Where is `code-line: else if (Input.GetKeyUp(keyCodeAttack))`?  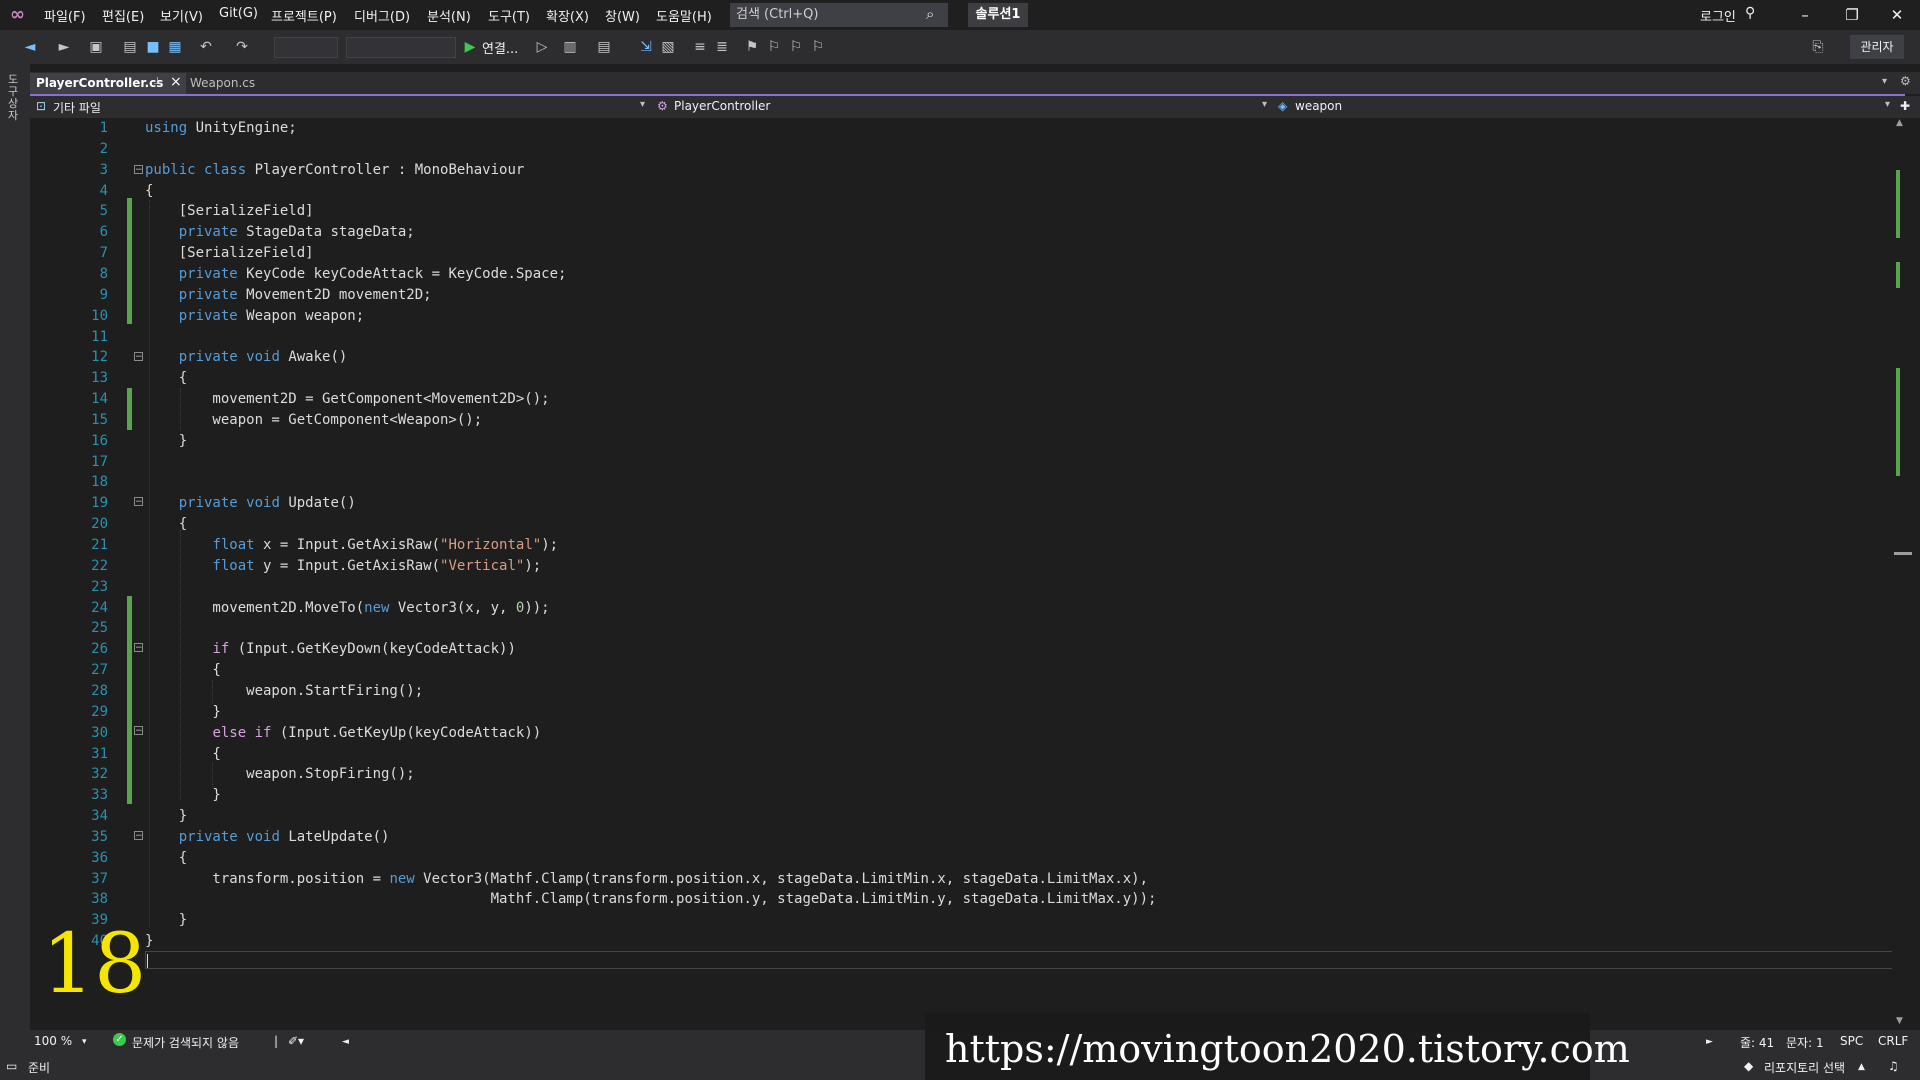 code-line: else if (Input.GetKeyUp(keyCodeAttack)) is located at coordinates (343, 733).